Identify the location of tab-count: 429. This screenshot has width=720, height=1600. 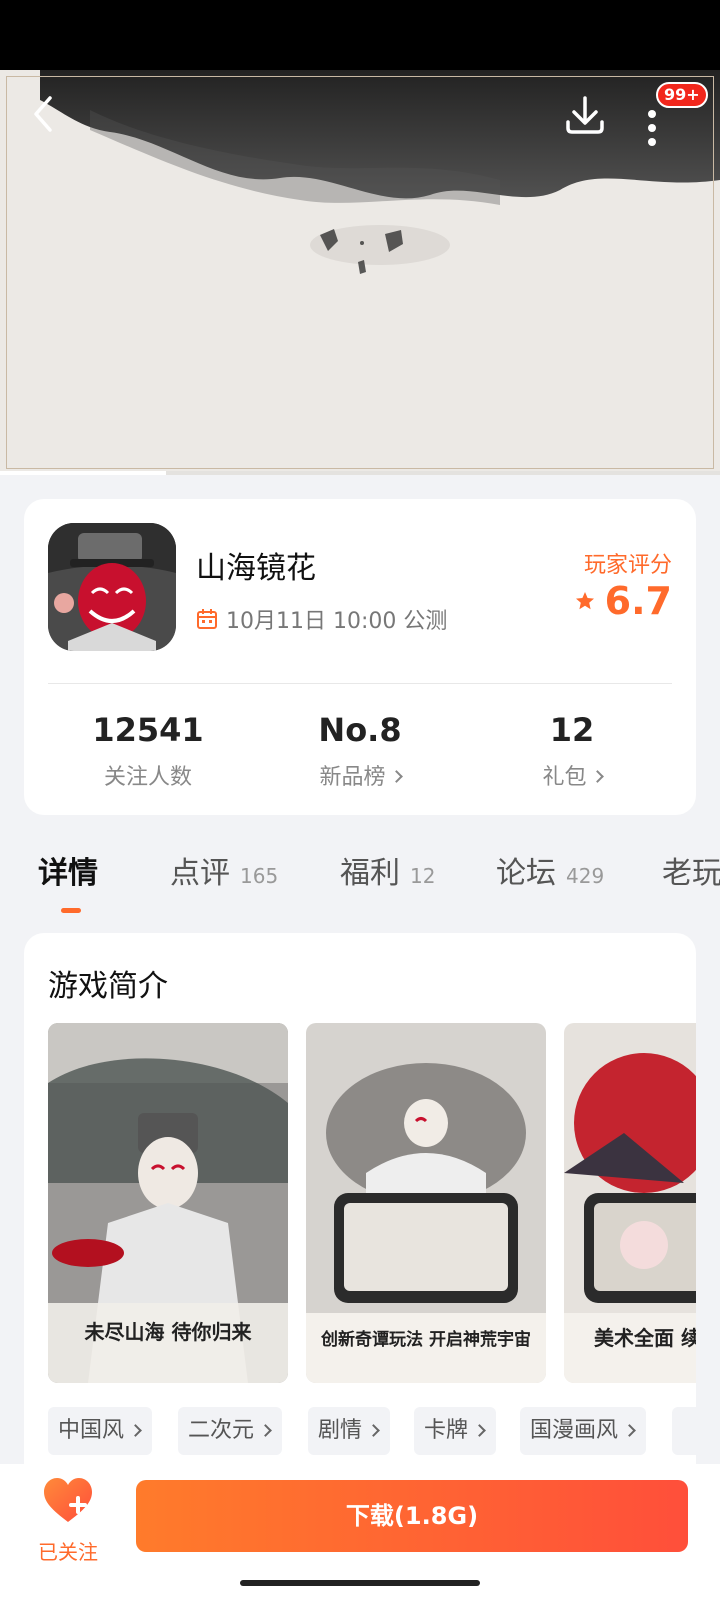
(585, 876).